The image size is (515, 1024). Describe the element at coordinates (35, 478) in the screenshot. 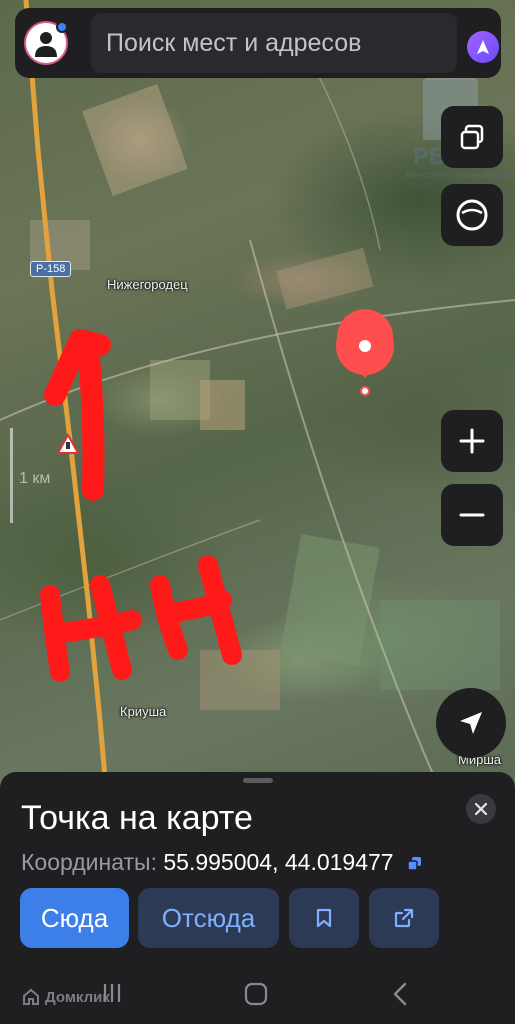

I see `scale-label: 1 км` at that location.